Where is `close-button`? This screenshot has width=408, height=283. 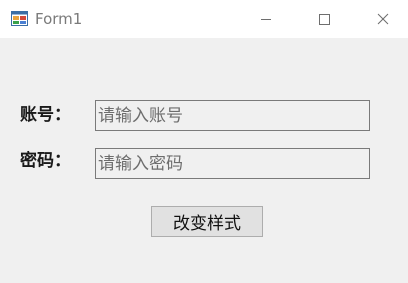
close-button is located at coordinates (383, 19).